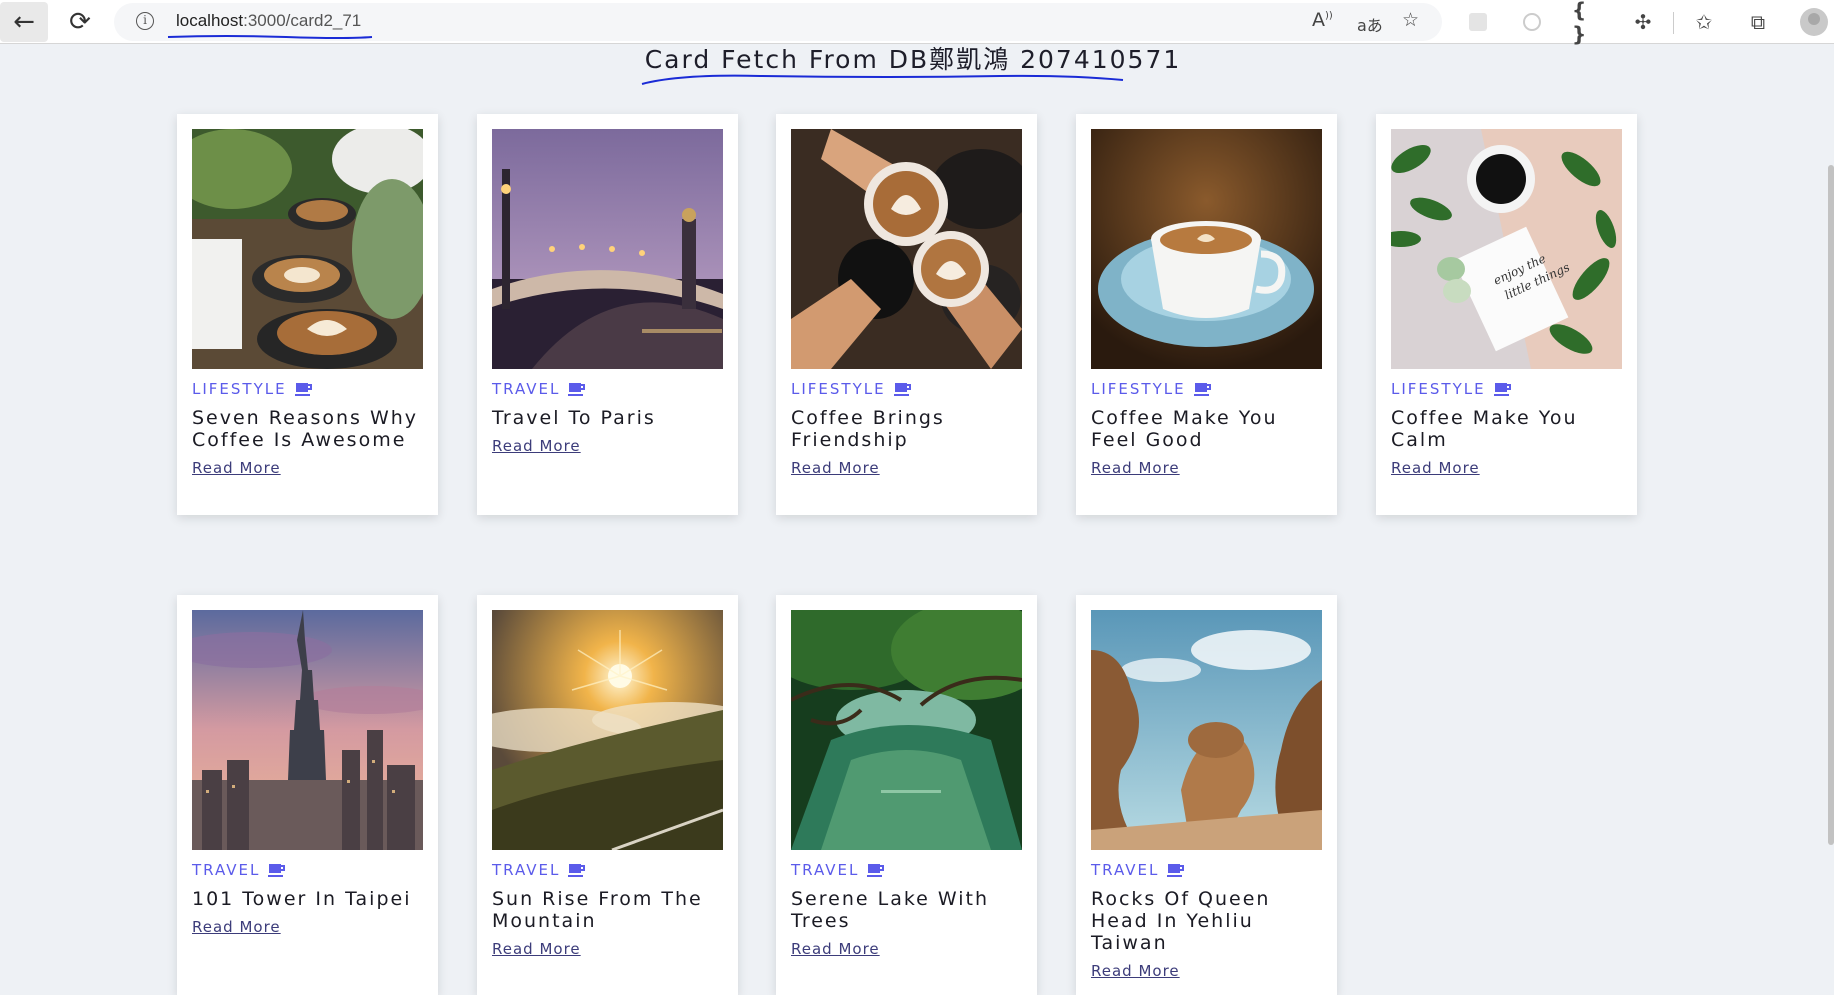 Image resolution: width=1834 pixels, height=995 pixels. Describe the element at coordinates (868, 429) in the screenshot. I see `card-title: Coffee Brings Friendship` at that location.